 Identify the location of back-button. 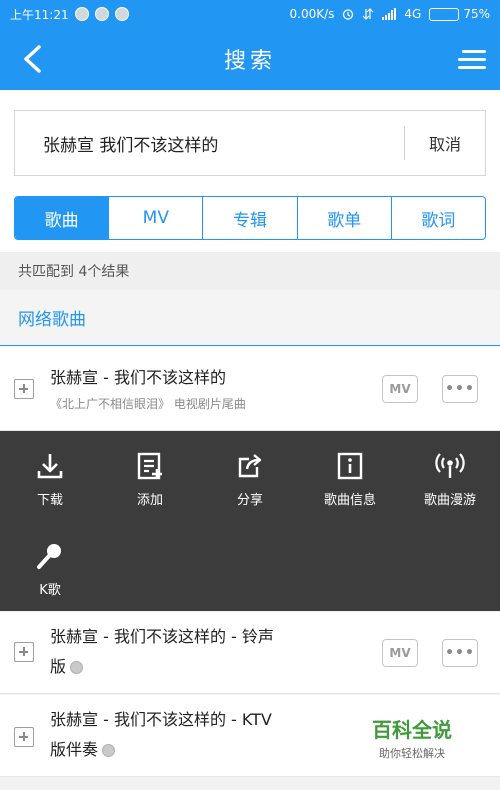
(32, 59).